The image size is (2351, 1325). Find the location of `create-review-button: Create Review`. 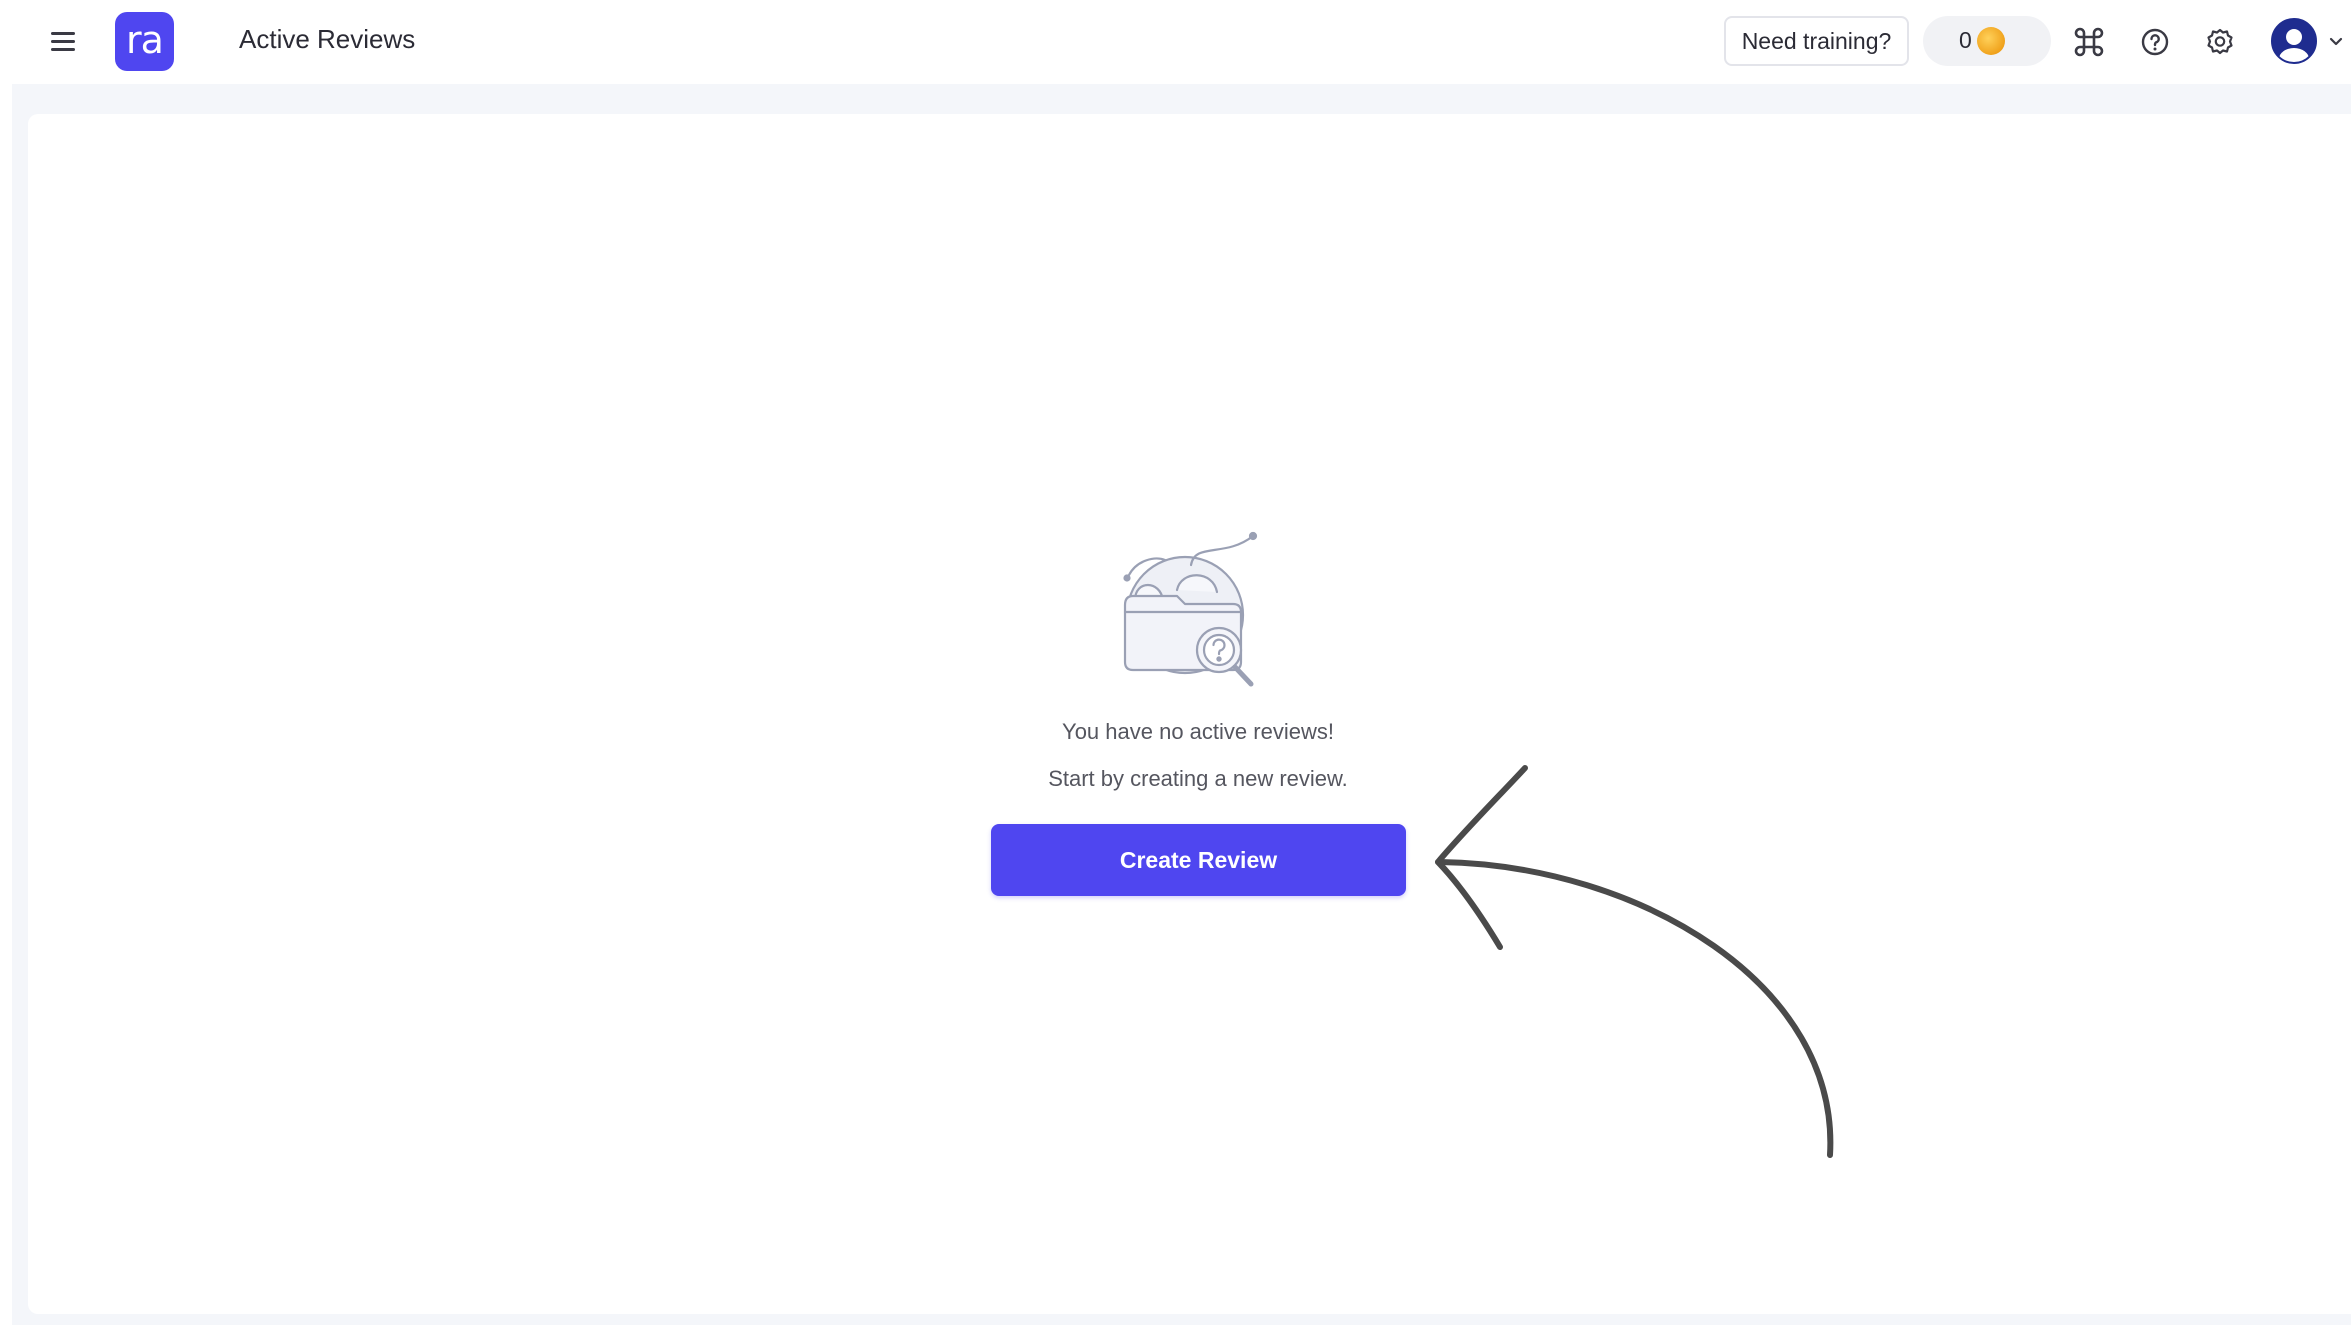

create-review-button: Create Review is located at coordinates (1198, 860).